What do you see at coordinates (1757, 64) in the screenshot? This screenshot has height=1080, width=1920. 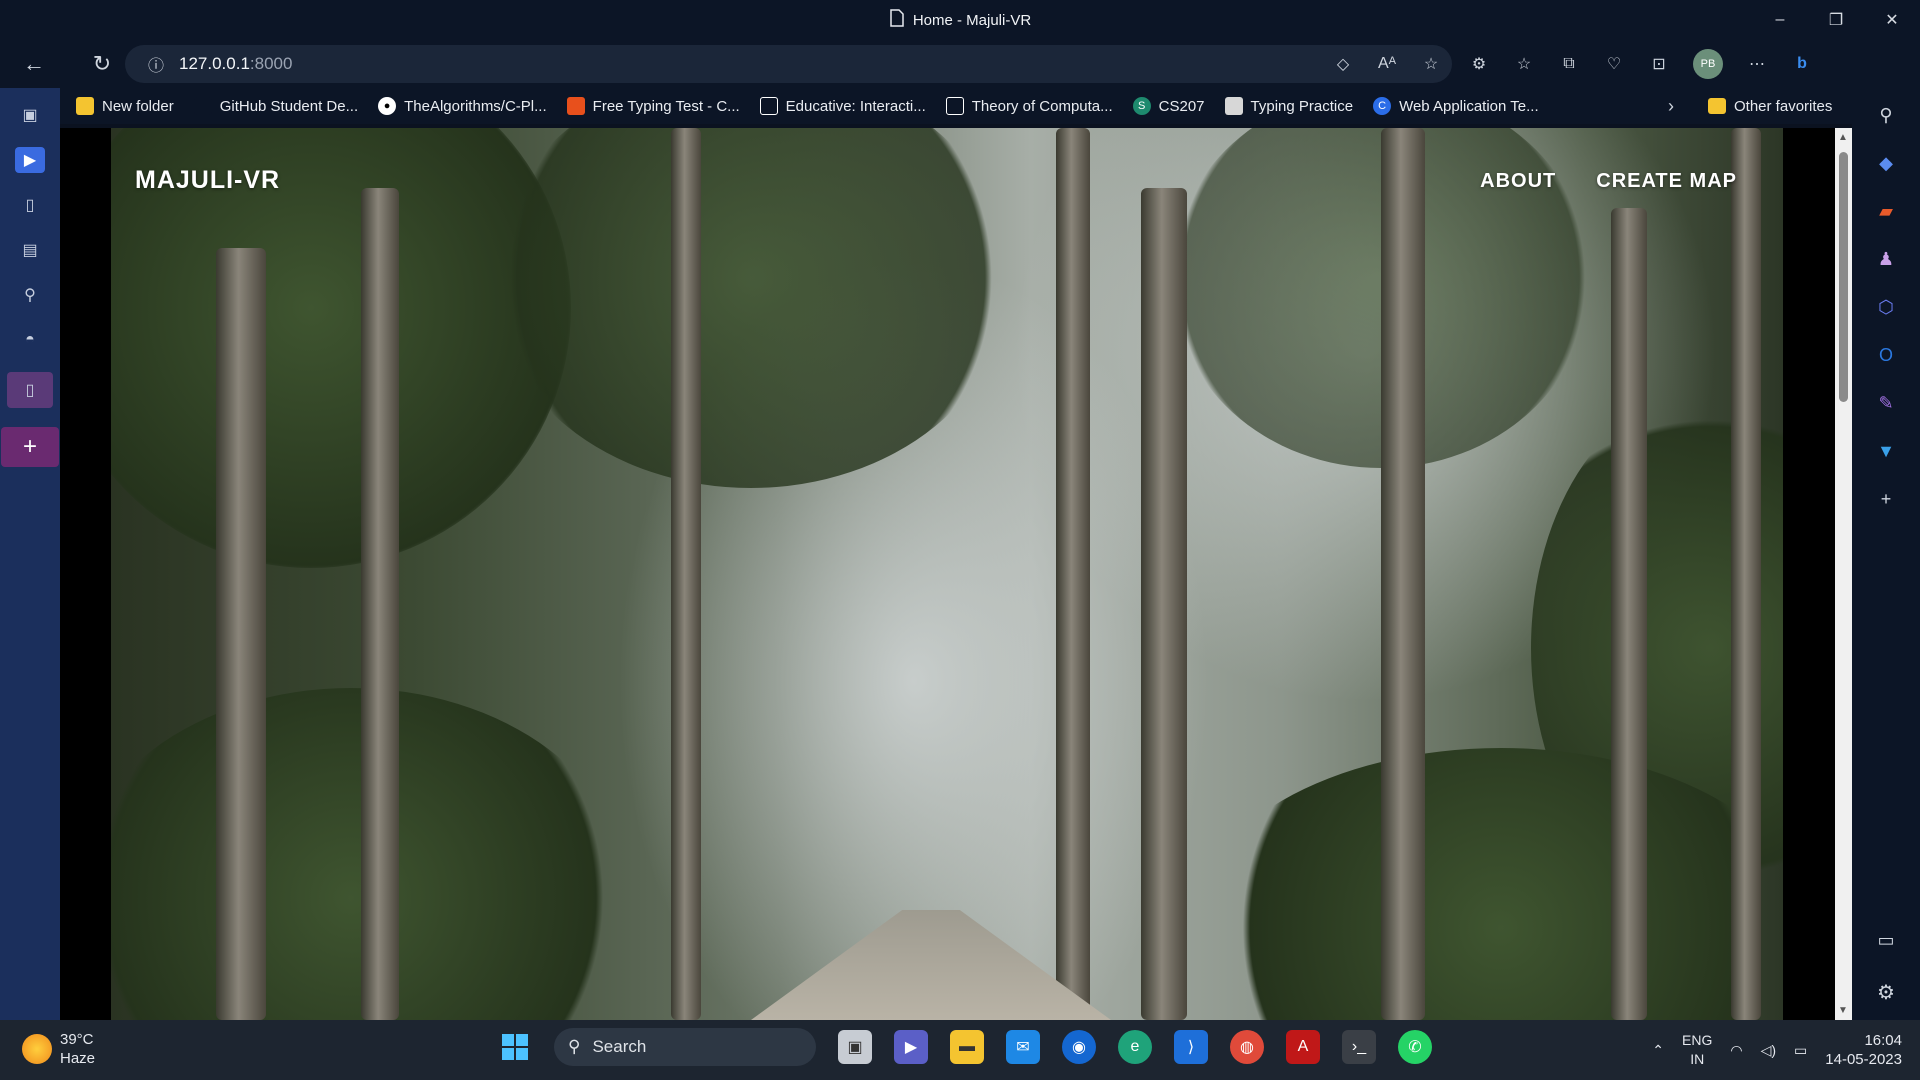 I see `more-menu-icon: ⋯` at bounding box center [1757, 64].